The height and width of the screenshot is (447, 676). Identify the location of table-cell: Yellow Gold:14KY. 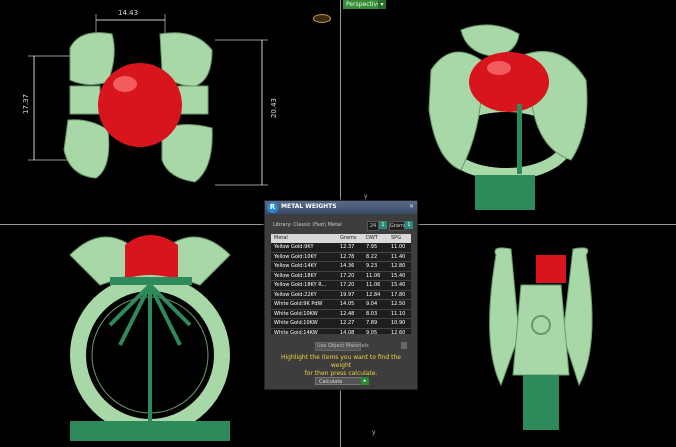
(295, 266).